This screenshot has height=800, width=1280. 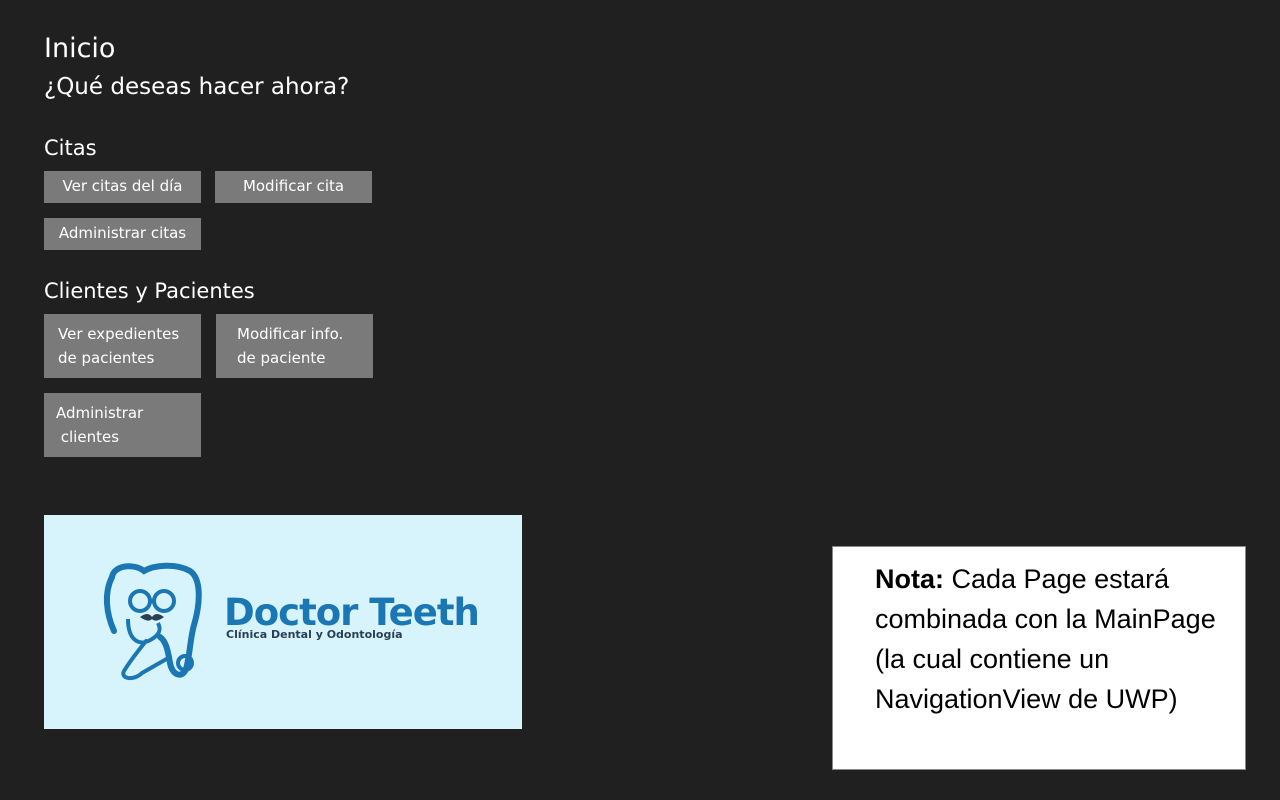 I want to click on page-subtitle: ¿Qué deseas hacer ahora?, so click(x=197, y=87).